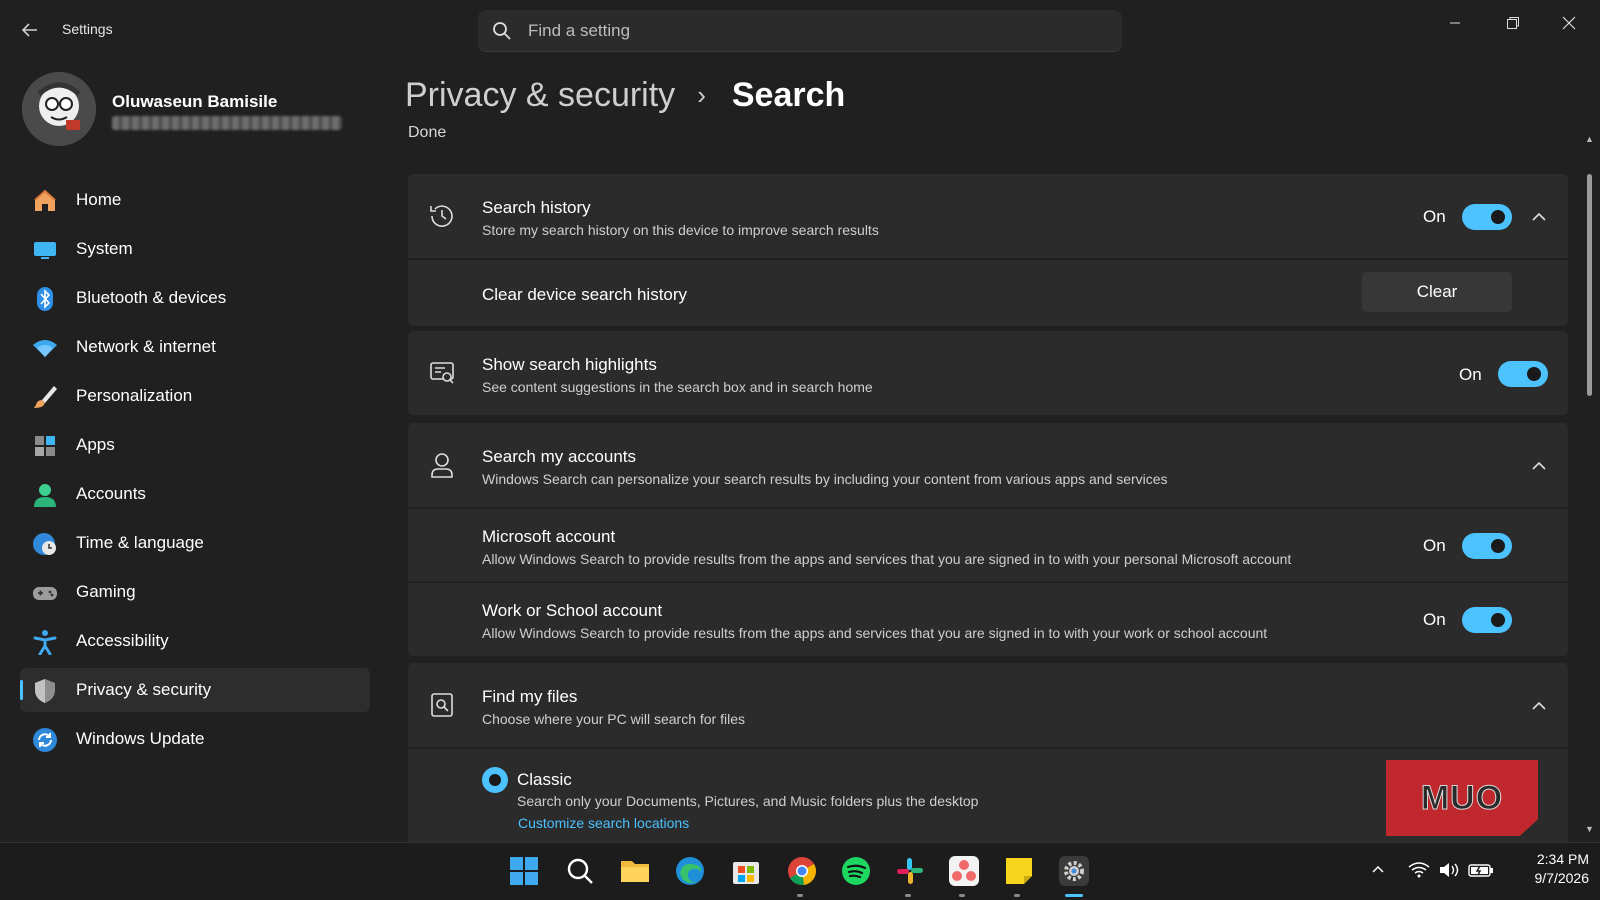  Describe the element at coordinates (144, 689) in the screenshot. I see `sidebar-item-label: Privacy & security` at that location.